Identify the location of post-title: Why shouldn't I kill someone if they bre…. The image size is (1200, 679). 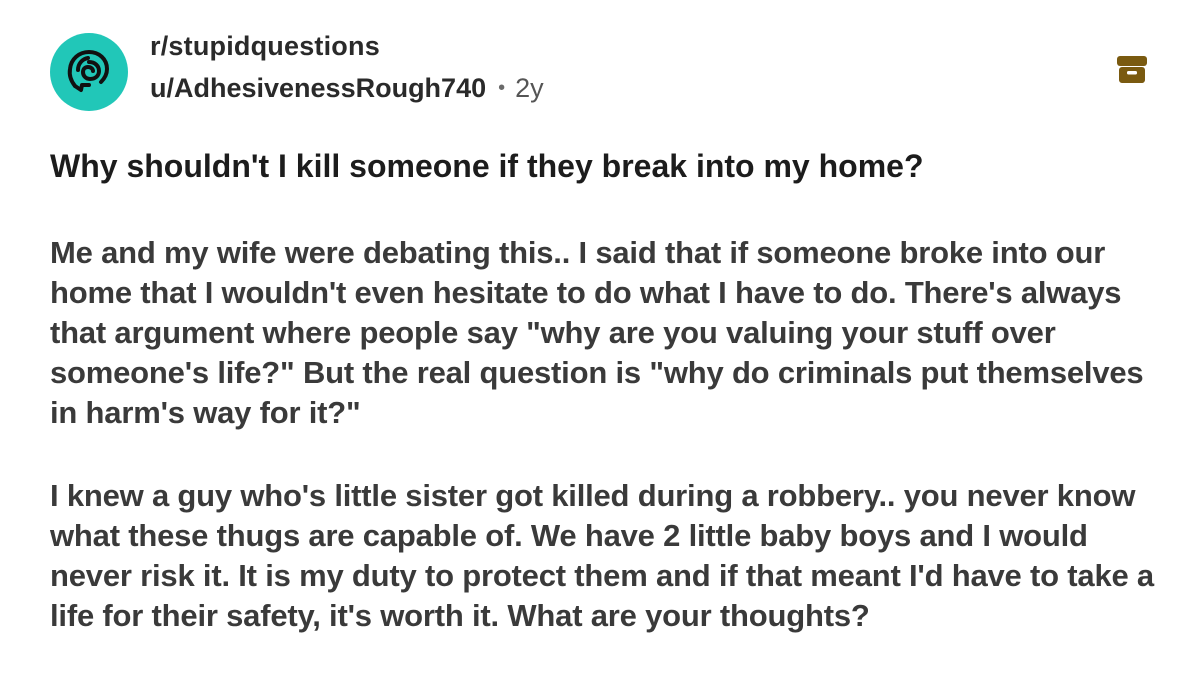
(605, 166).